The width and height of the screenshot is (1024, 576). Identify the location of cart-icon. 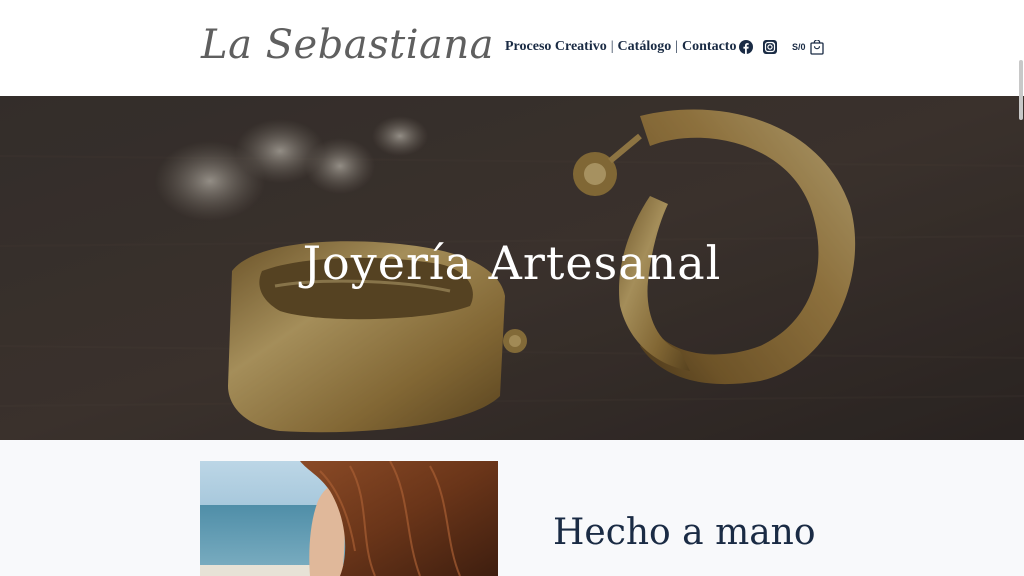
(817, 47).